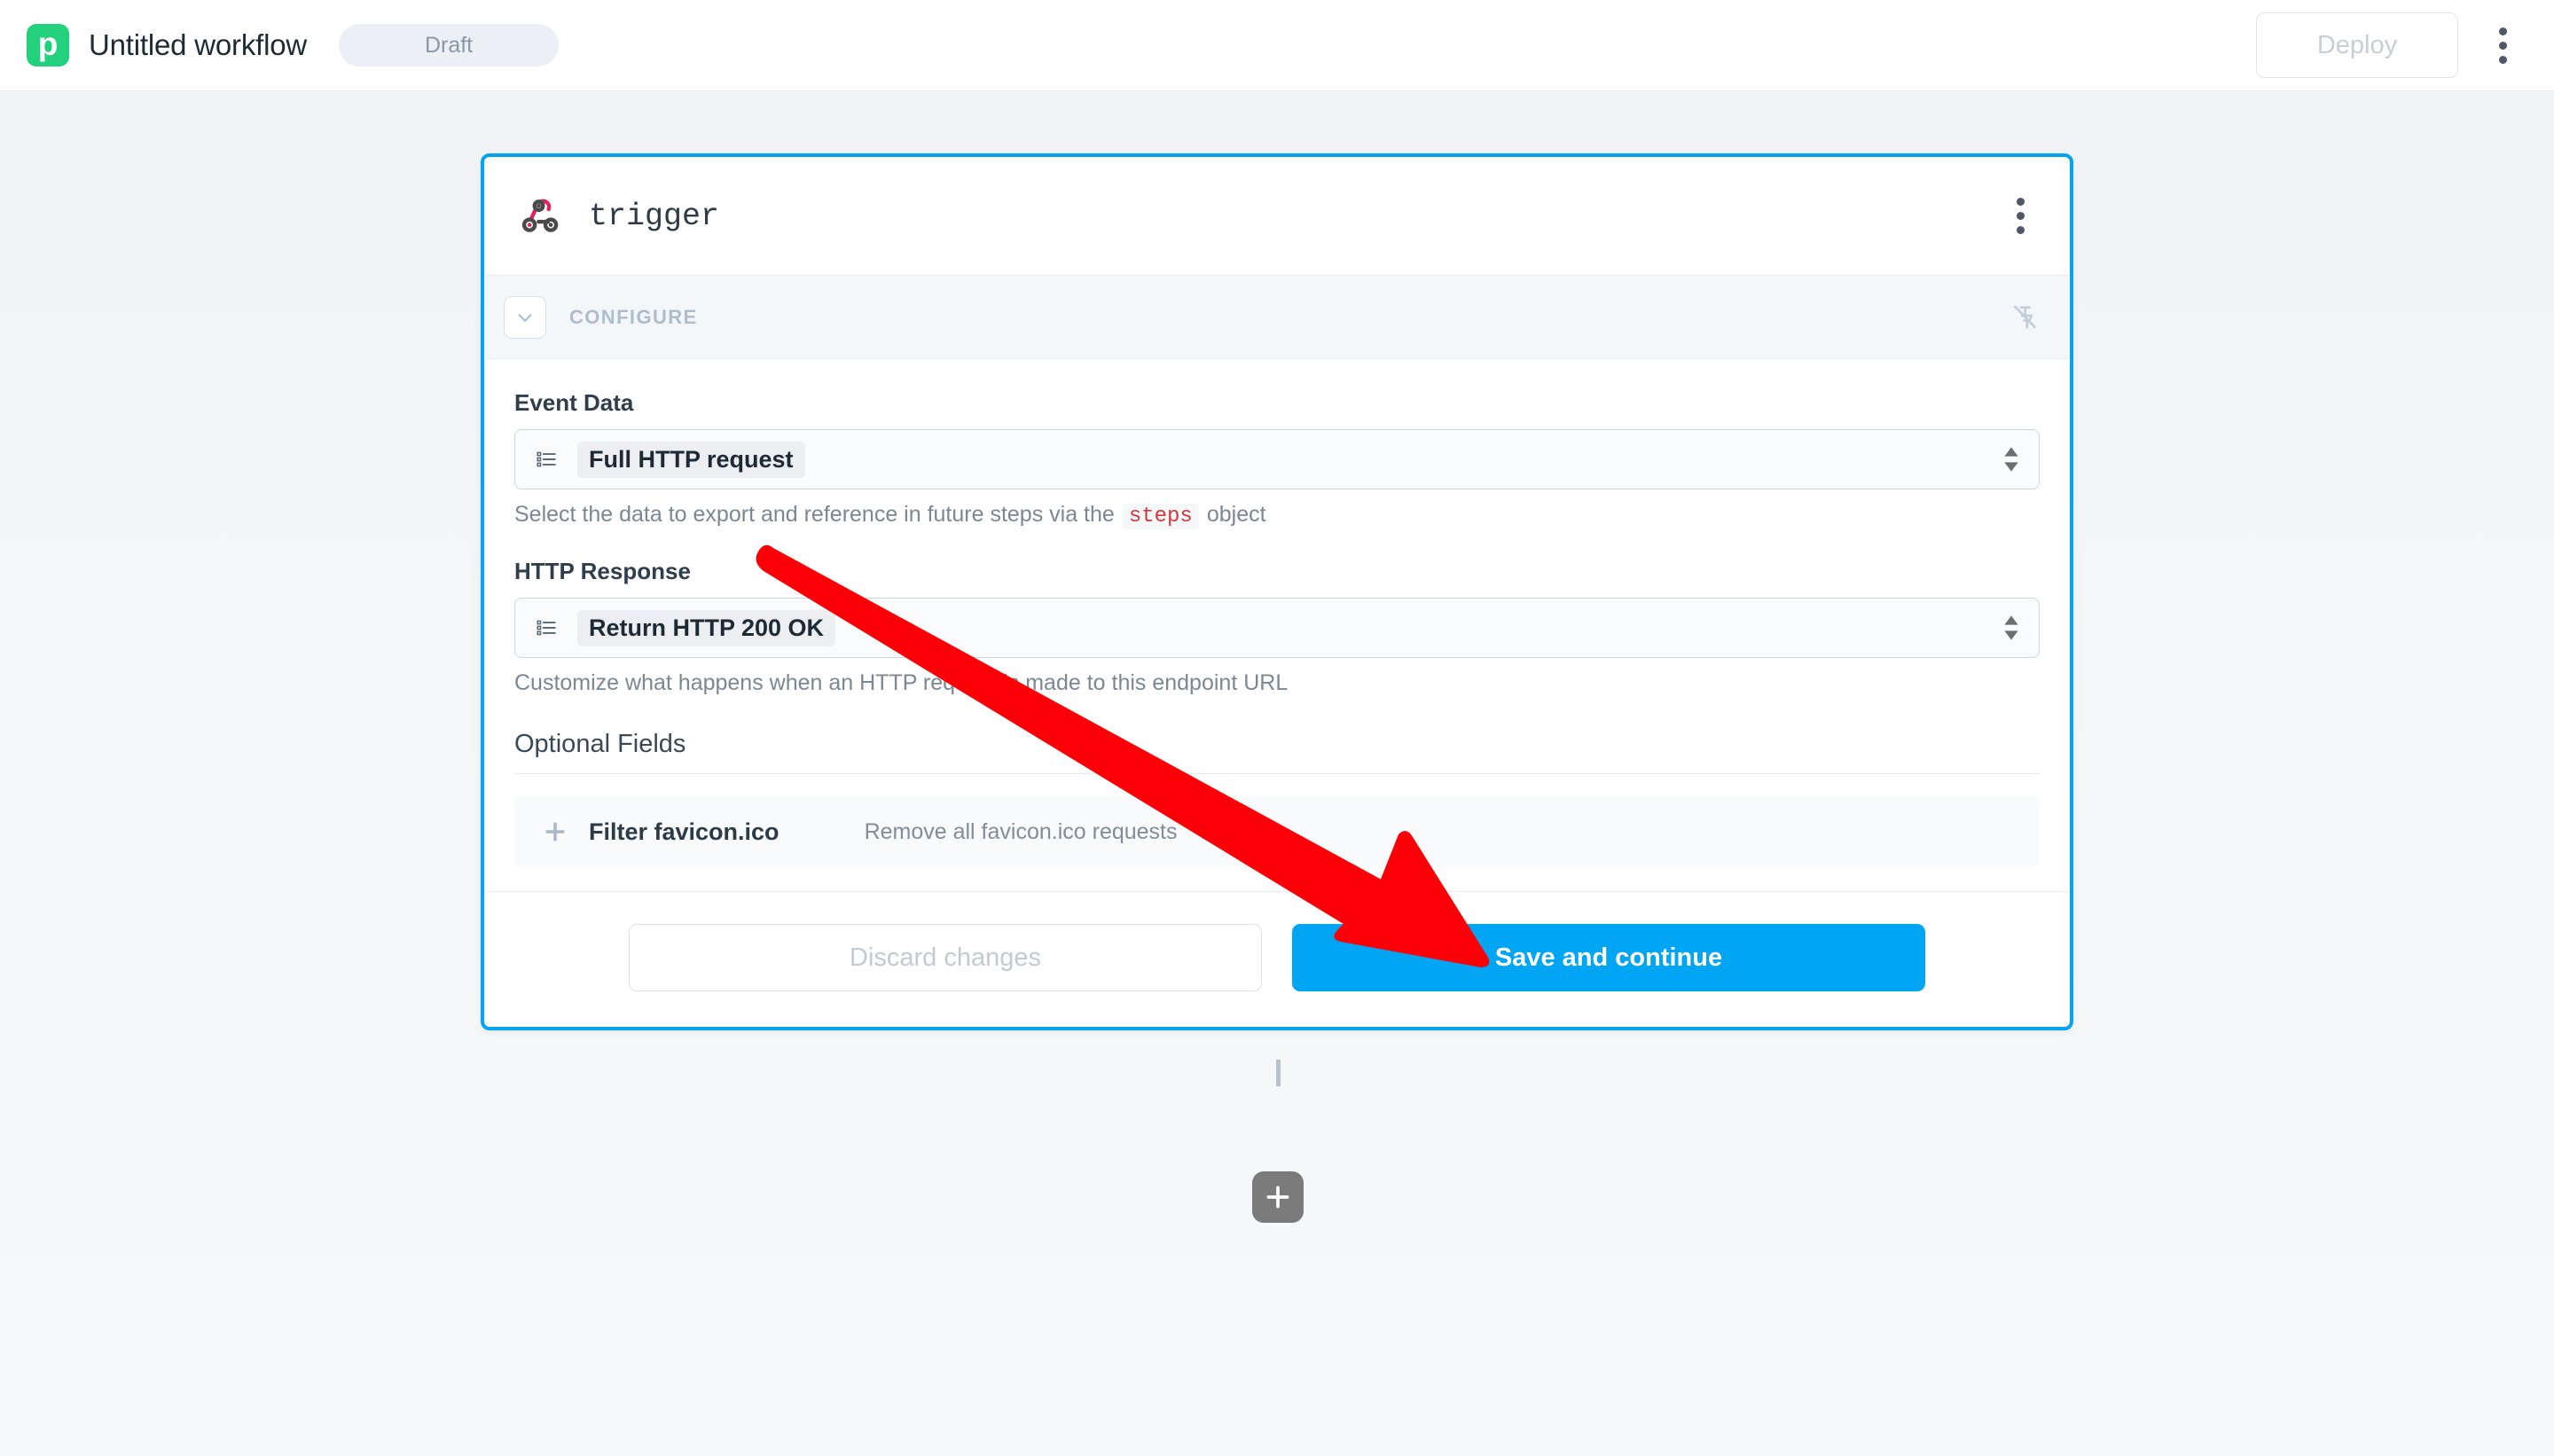 This screenshot has height=1456, width=2554. I want to click on optional-fields-title: Optional Fields, so click(600, 744).